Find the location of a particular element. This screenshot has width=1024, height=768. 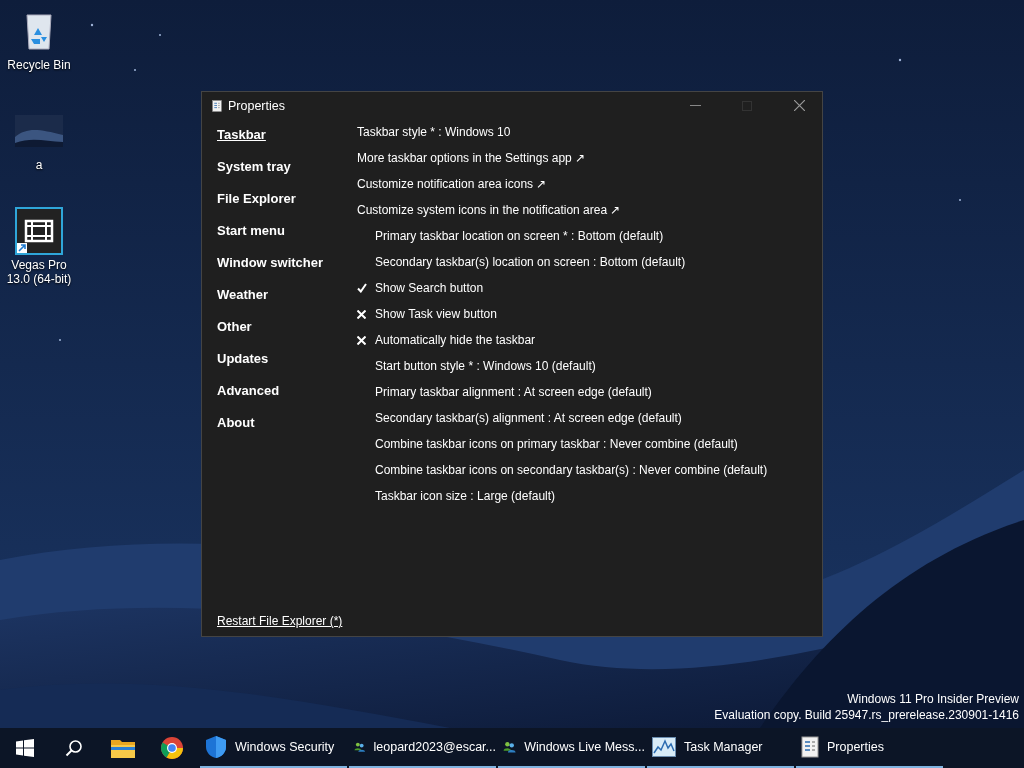

setting-option: Primary taskbar alignment : At screen edge (default) is located at coordinates (513, 392).